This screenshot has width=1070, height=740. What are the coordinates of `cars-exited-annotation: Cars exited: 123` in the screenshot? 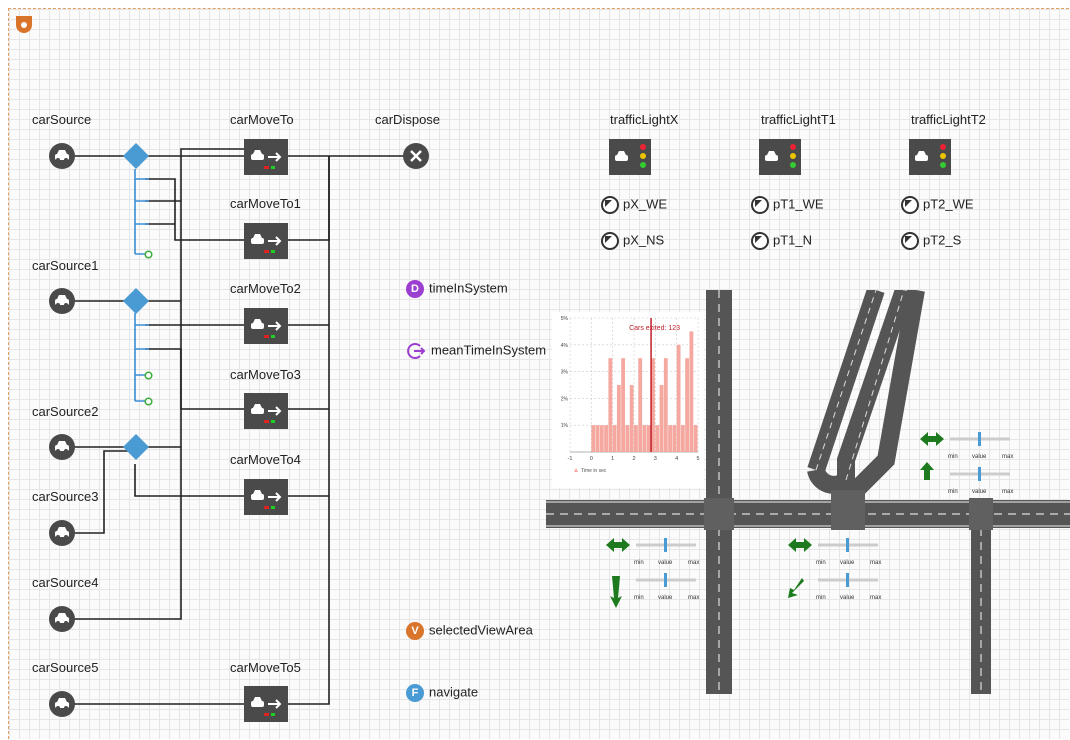 It's located at (654, 328).